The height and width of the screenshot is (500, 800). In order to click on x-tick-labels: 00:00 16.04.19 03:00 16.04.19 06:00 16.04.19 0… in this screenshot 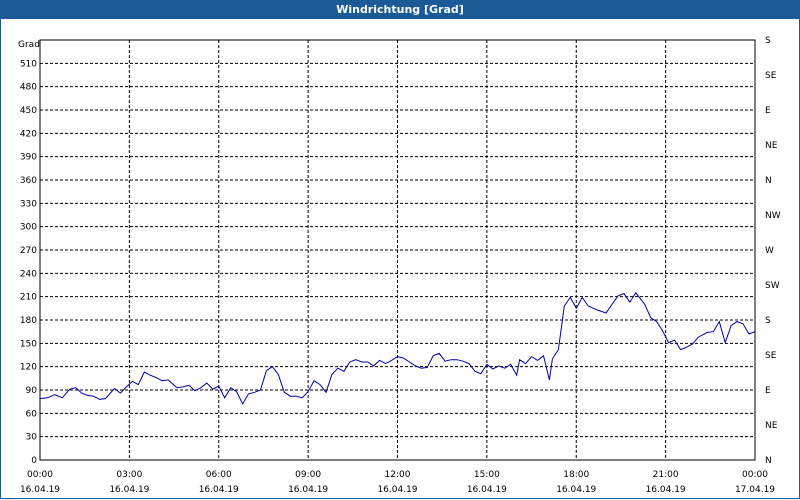, I will do `click(397, 482)`.